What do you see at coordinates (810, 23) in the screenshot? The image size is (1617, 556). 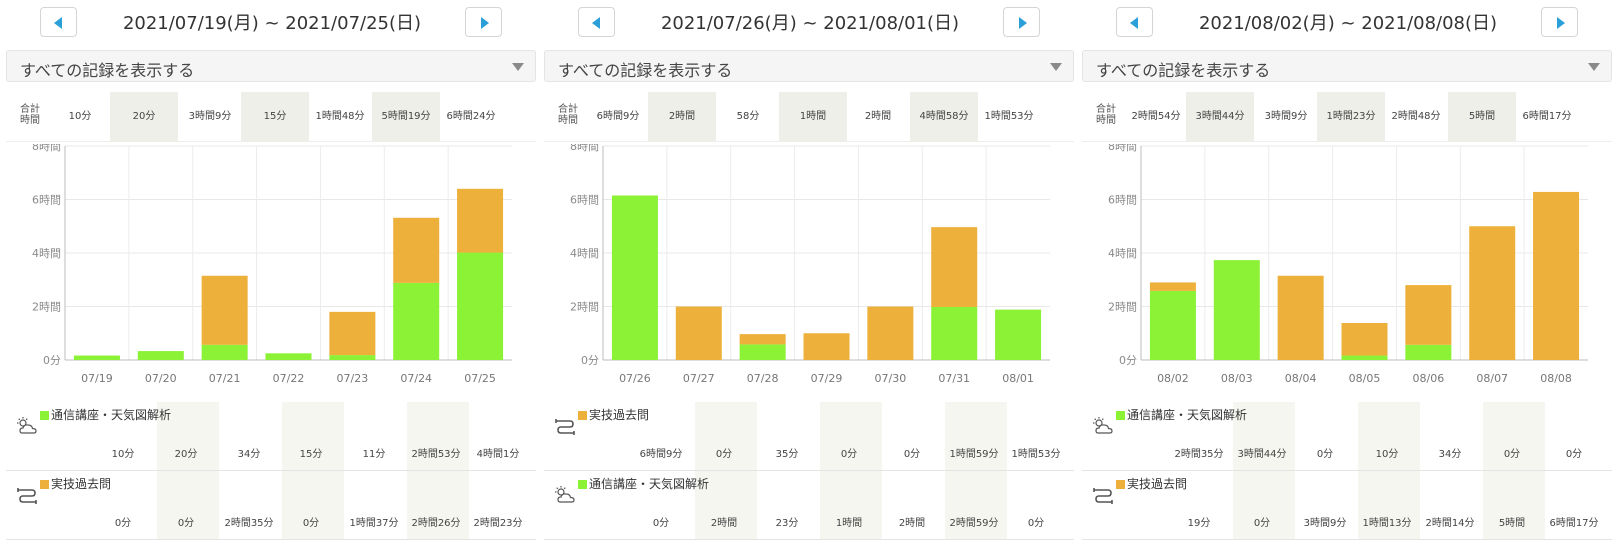 I see `date-range-label: 2021/07/26(月) ~ 2021/08/01(日)` at bounding box center [810, 23].